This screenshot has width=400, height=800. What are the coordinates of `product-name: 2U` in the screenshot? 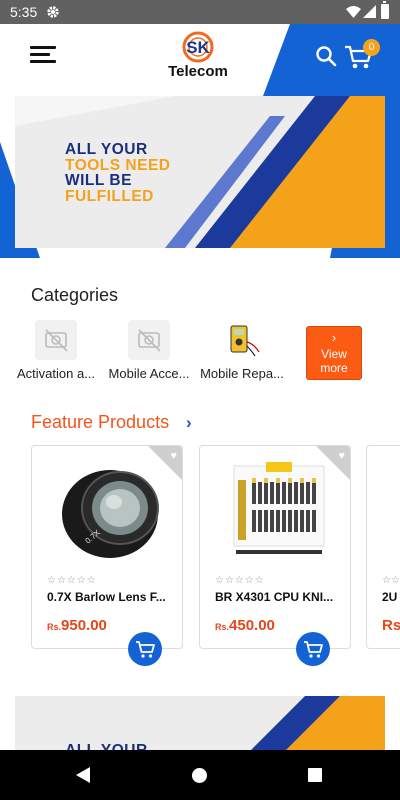 It's located at (390, 597).